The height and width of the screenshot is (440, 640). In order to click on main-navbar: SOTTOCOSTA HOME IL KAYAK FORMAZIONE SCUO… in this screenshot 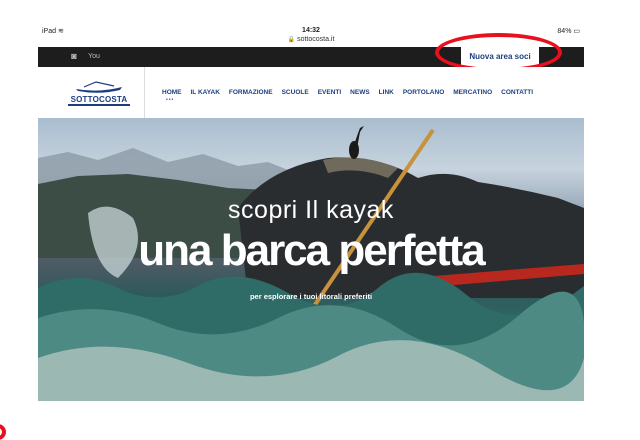, I will do `click(311, 93)`.